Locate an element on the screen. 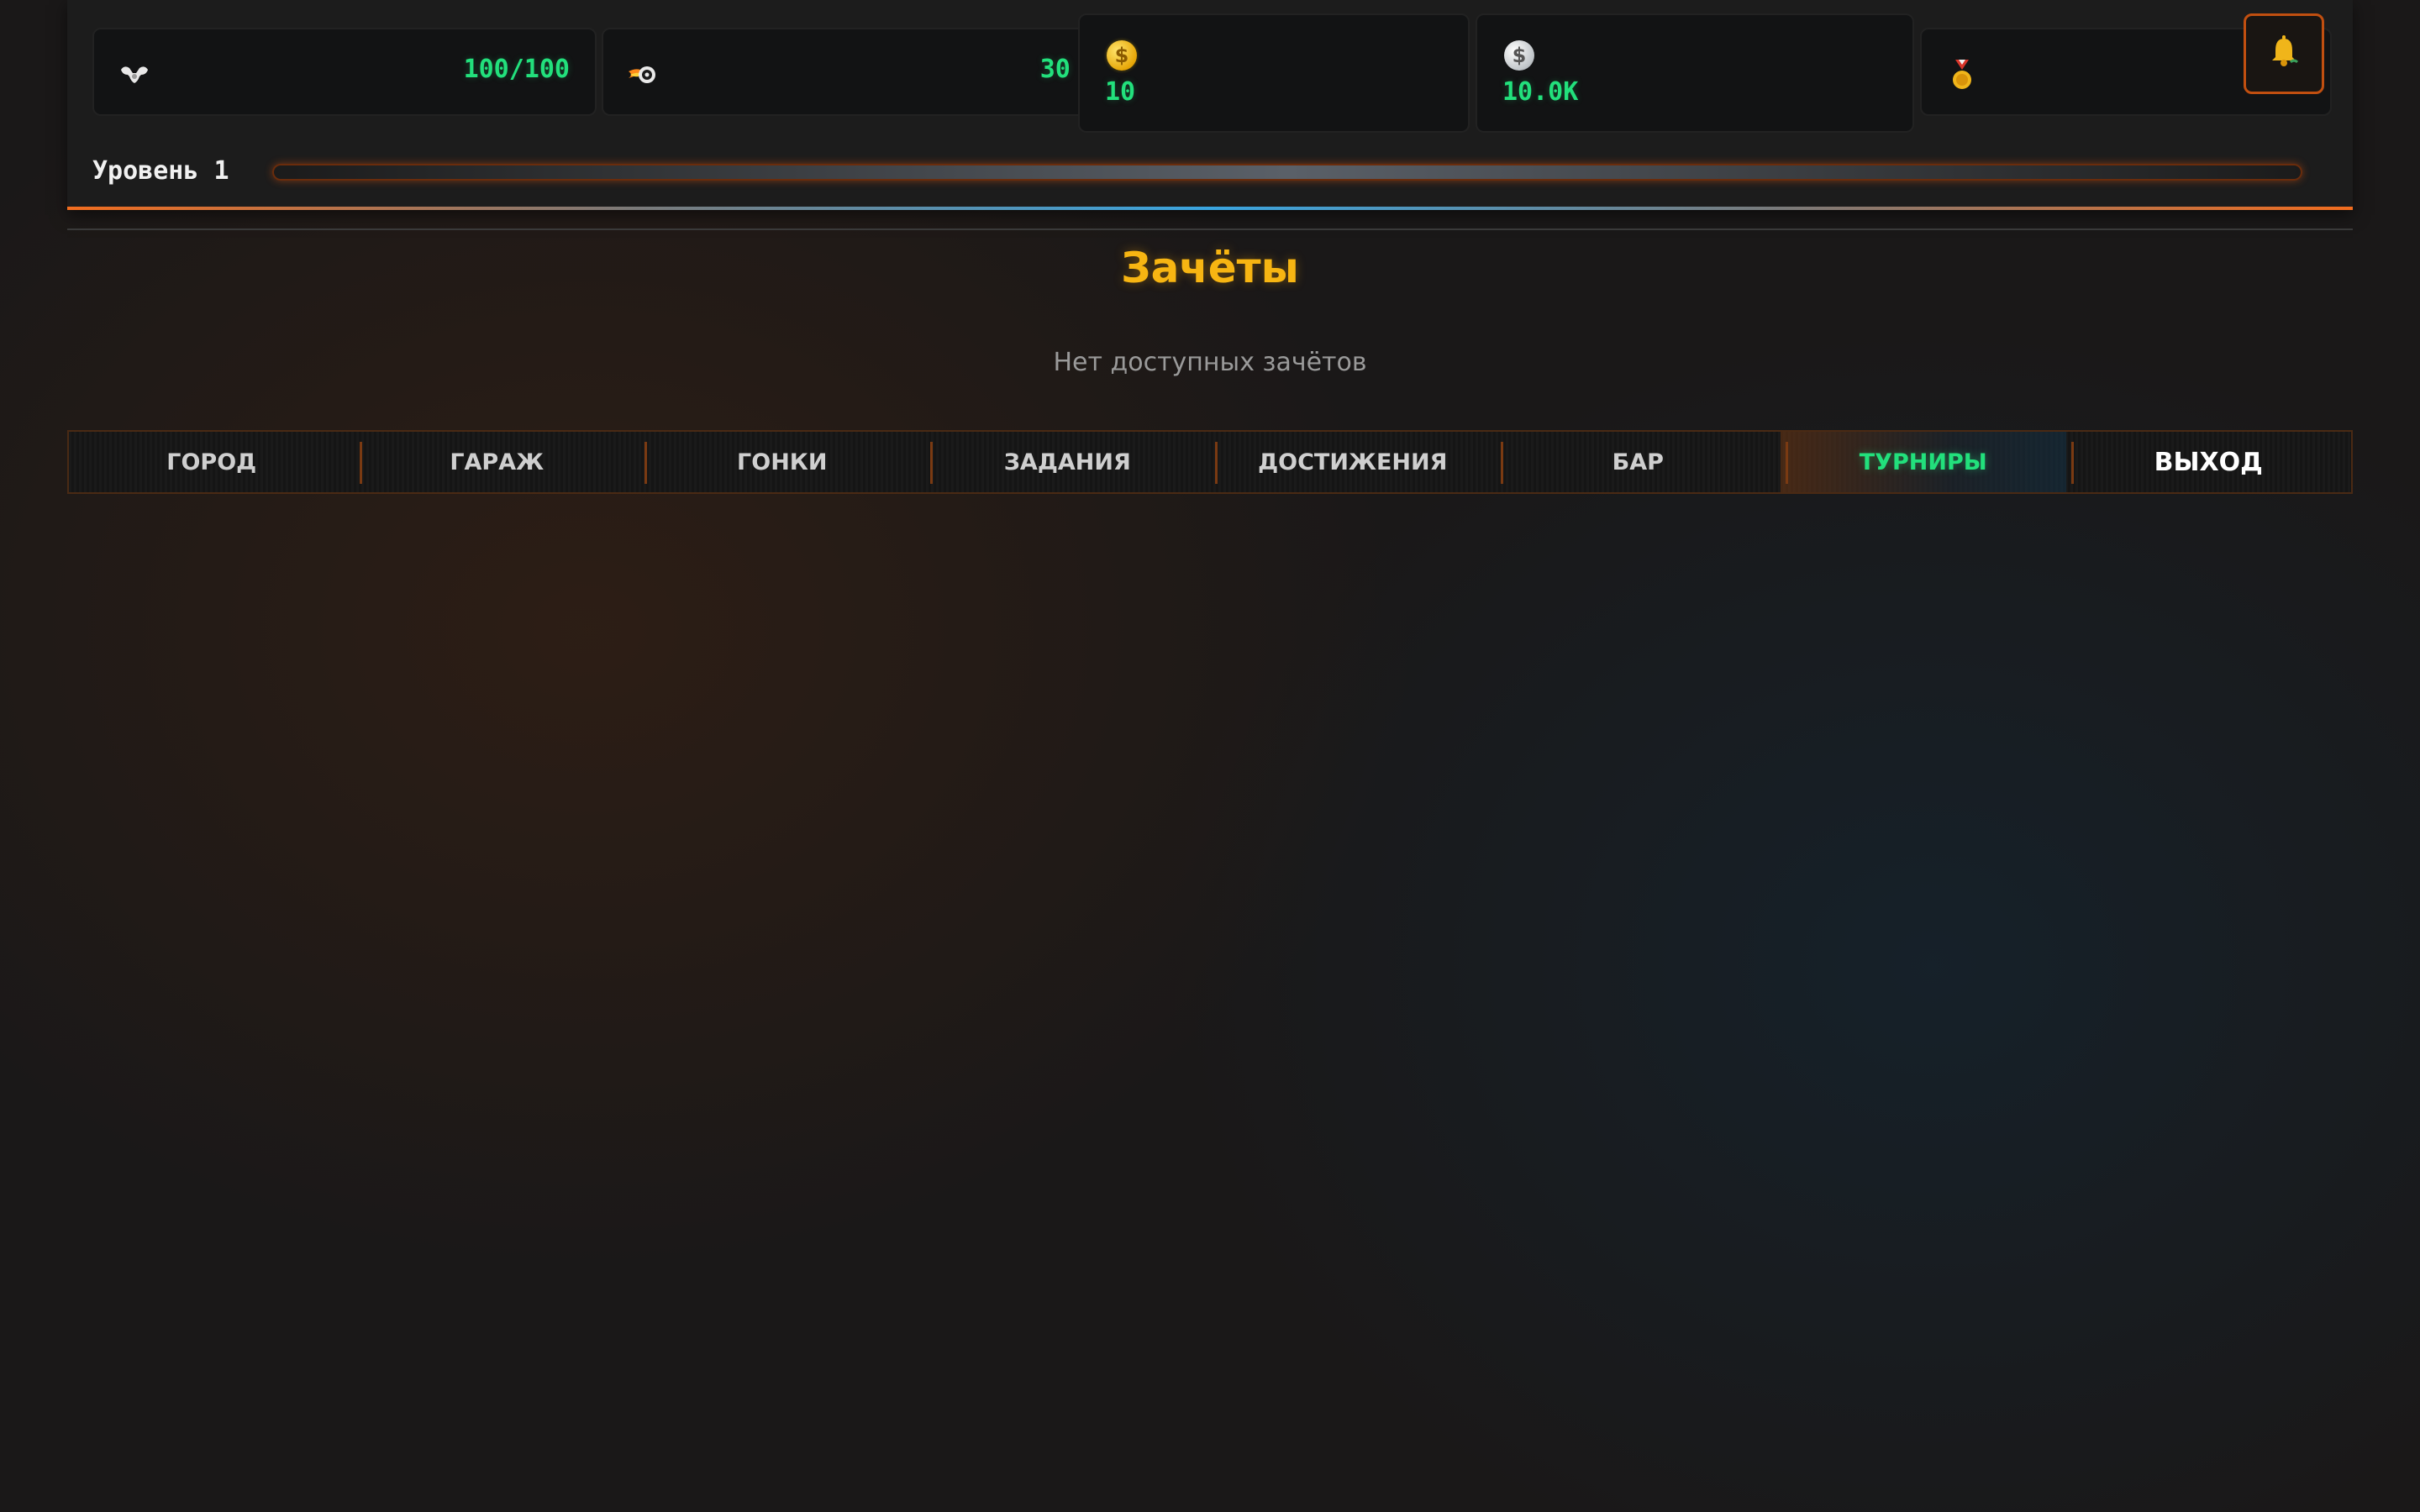 The image size is (2420, 1512). nav-item-tournaments: ТУРНИРЫ is located at coordinates (1923, 462).